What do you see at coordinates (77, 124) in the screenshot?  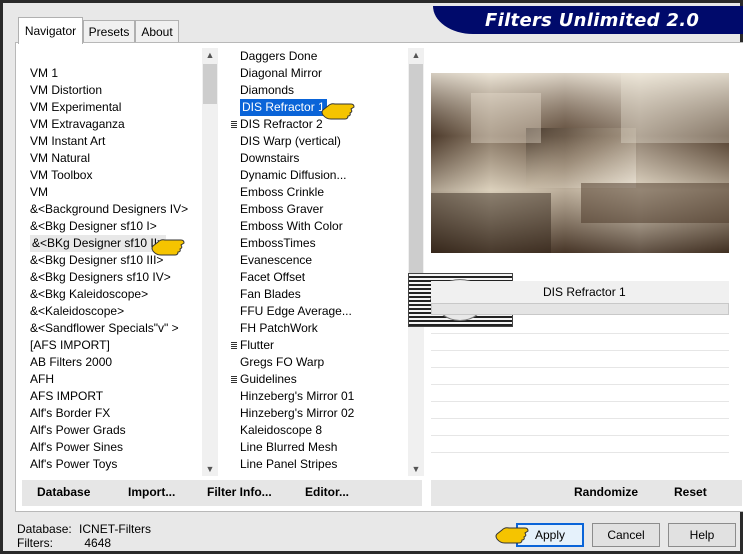 I see `category-item: VM Extravaganza` at bounding box center [77, 124].